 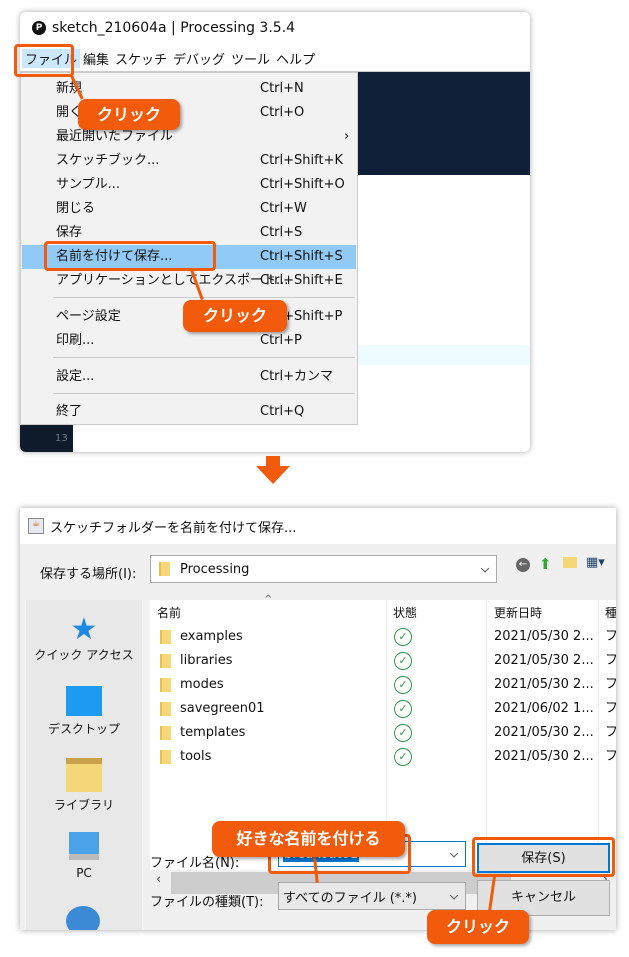 I want to click on file-row: modes ✓ 2021/05/30 2... フ, so click(x=383, y=685).